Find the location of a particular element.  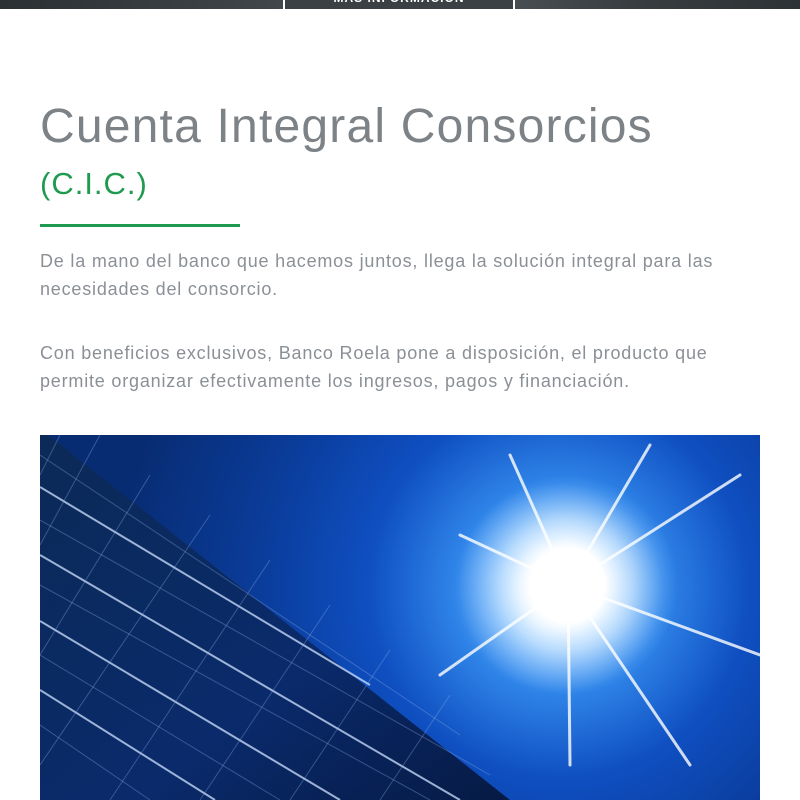

accent-divider is located at coordinates (140, 225).